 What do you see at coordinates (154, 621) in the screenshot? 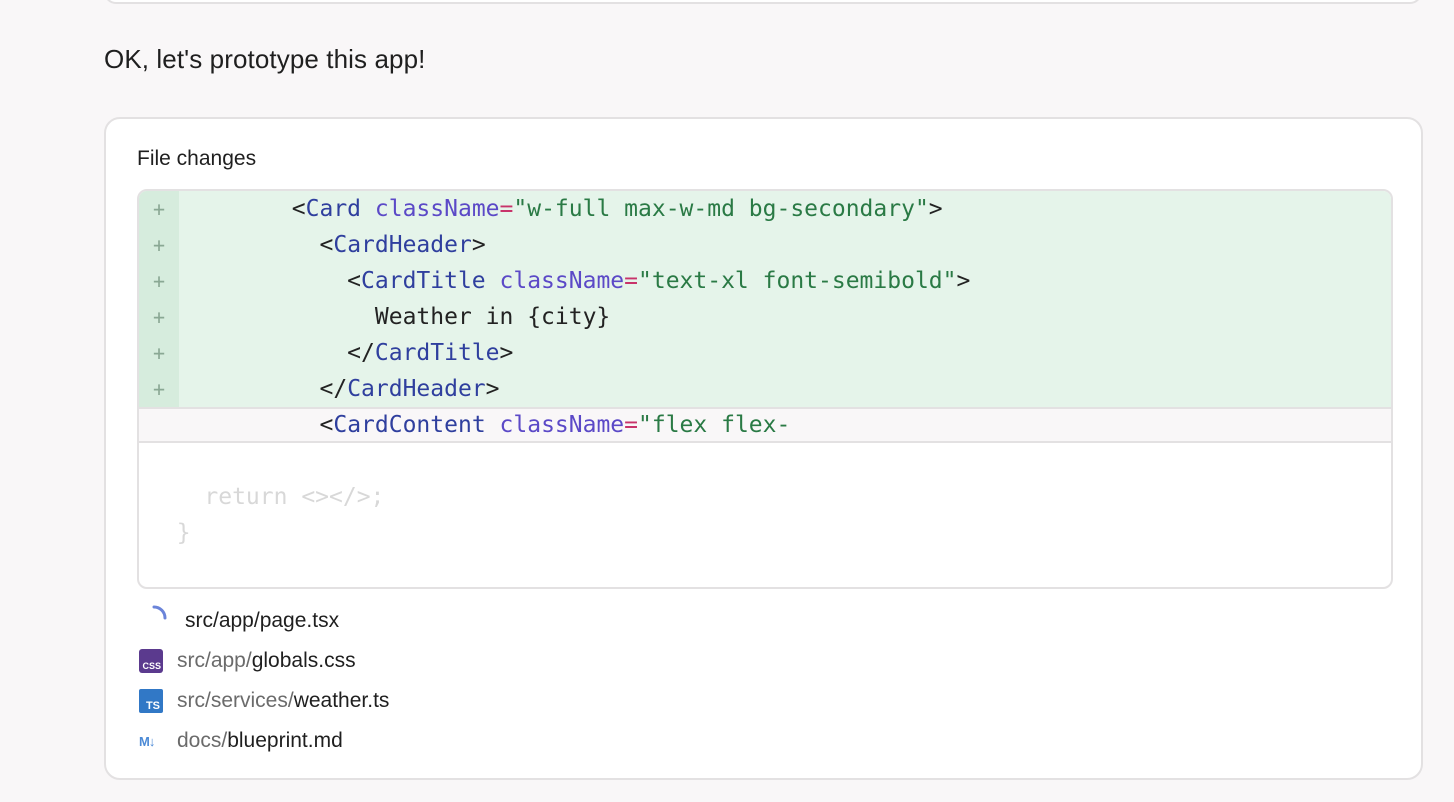
I see `loading-spinner-icon` at bounding box center [154, 621].